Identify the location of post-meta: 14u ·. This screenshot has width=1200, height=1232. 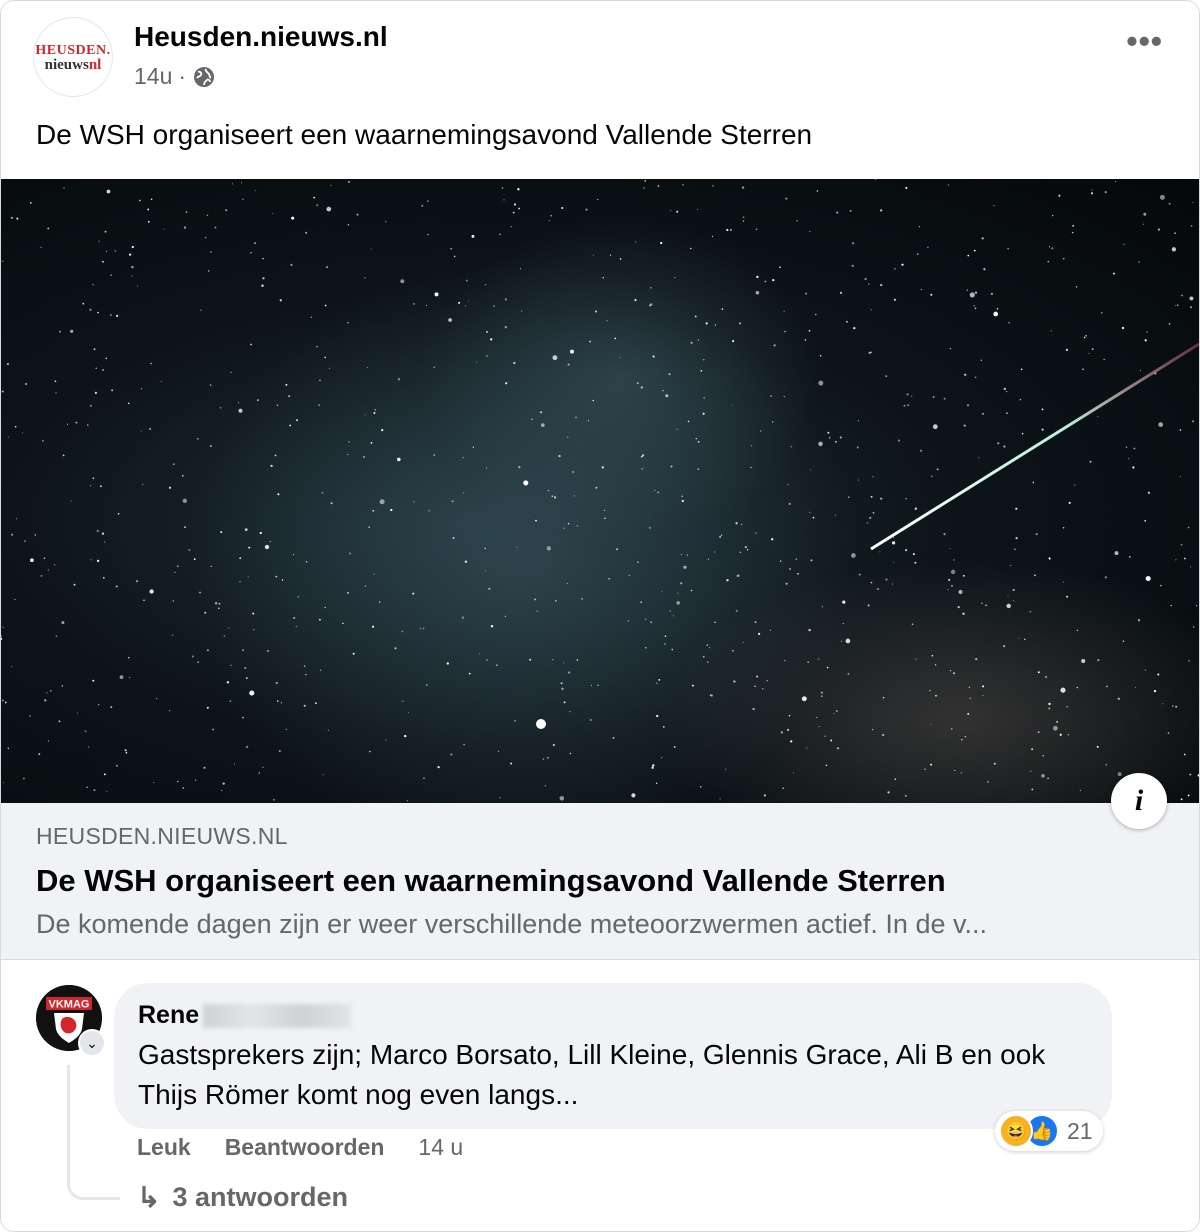
(175, 76).